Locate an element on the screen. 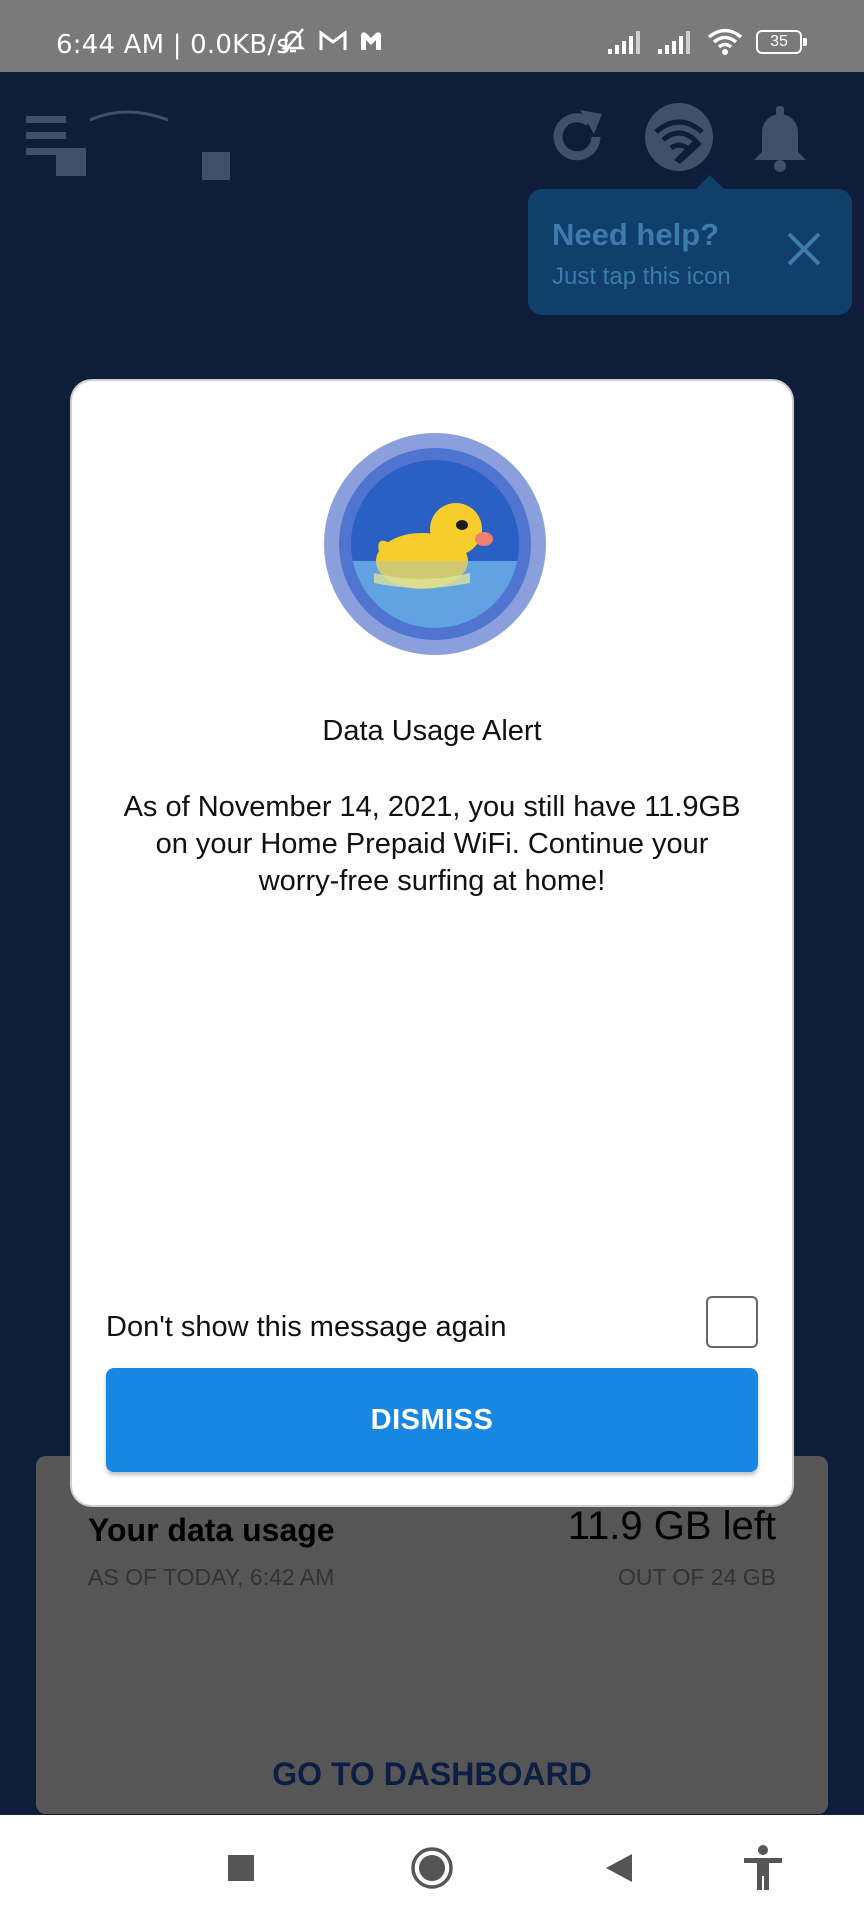 The image size is (864, 1920). gmail-icon is located at coordinates (333, 40).